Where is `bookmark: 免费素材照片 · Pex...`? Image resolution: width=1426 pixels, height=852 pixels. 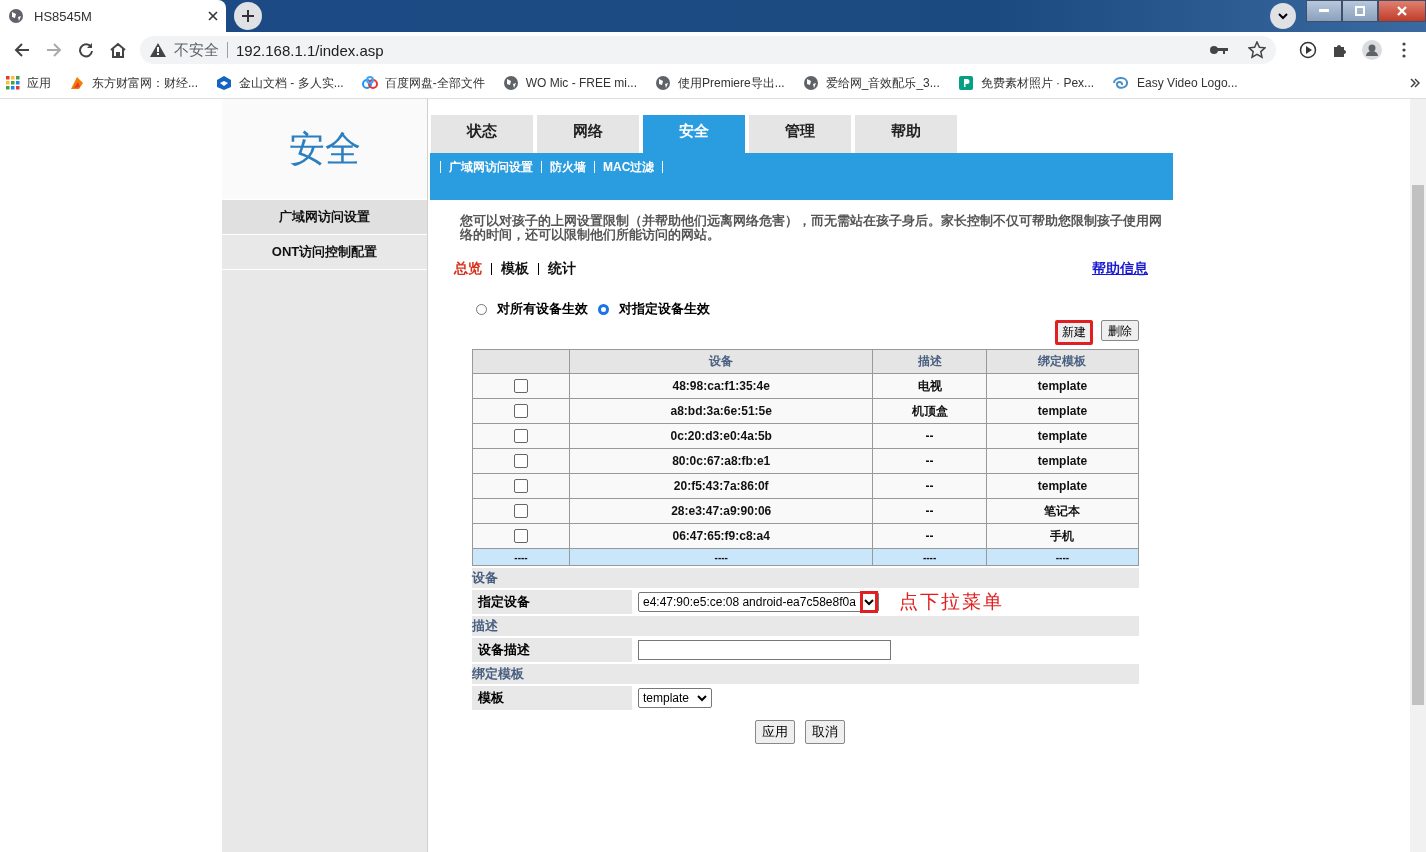 bookmark: 免费素材照片 · Pex... is located at coordinates (1026, 83).